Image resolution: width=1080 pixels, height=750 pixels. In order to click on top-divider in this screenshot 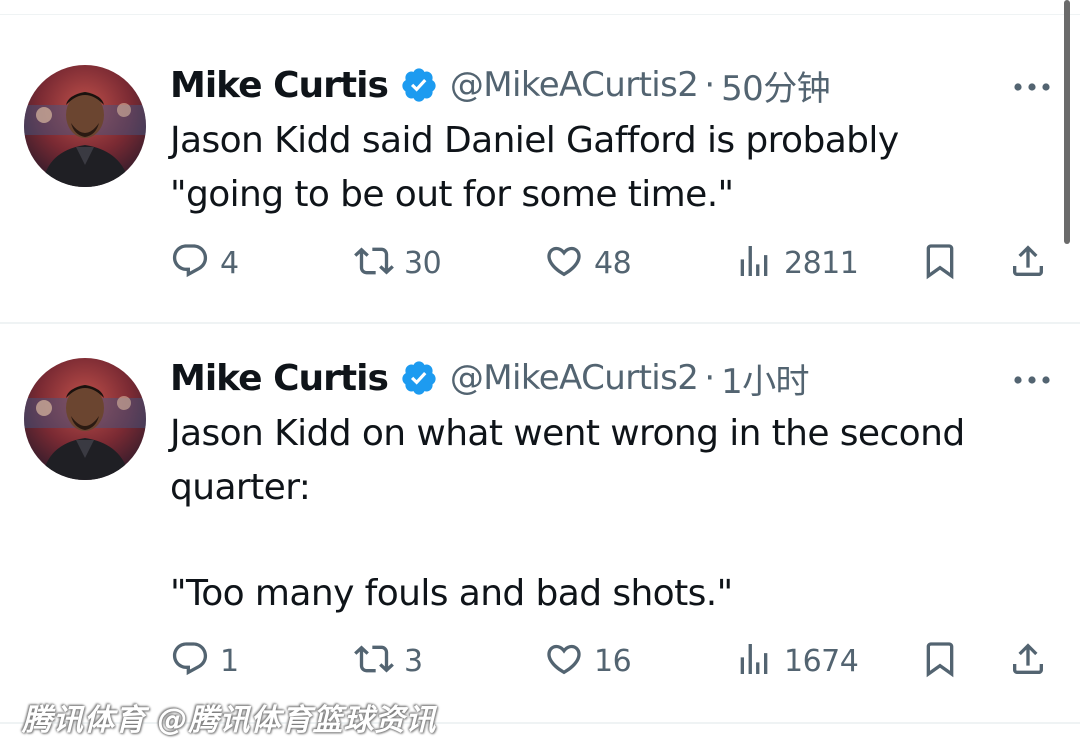, I will do `click(540, 14)`.